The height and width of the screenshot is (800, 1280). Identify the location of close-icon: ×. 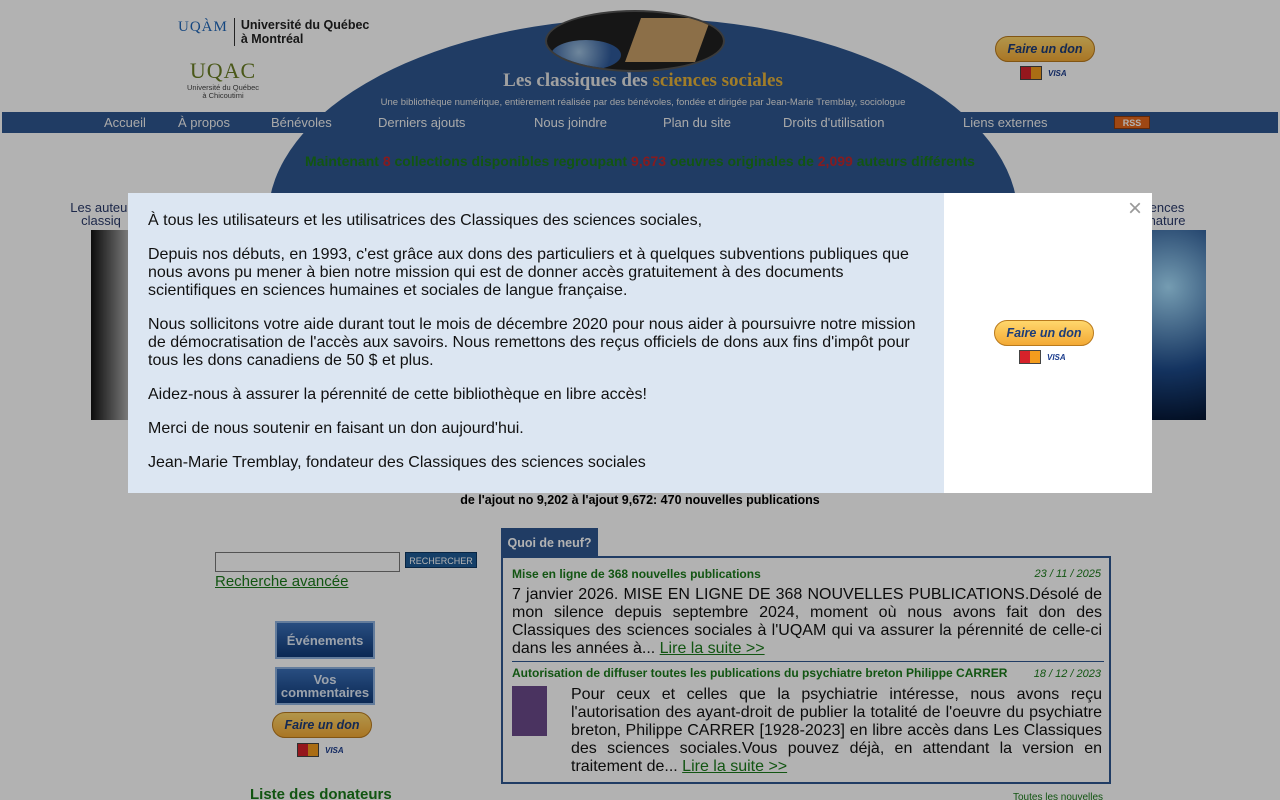
(1135, 209).